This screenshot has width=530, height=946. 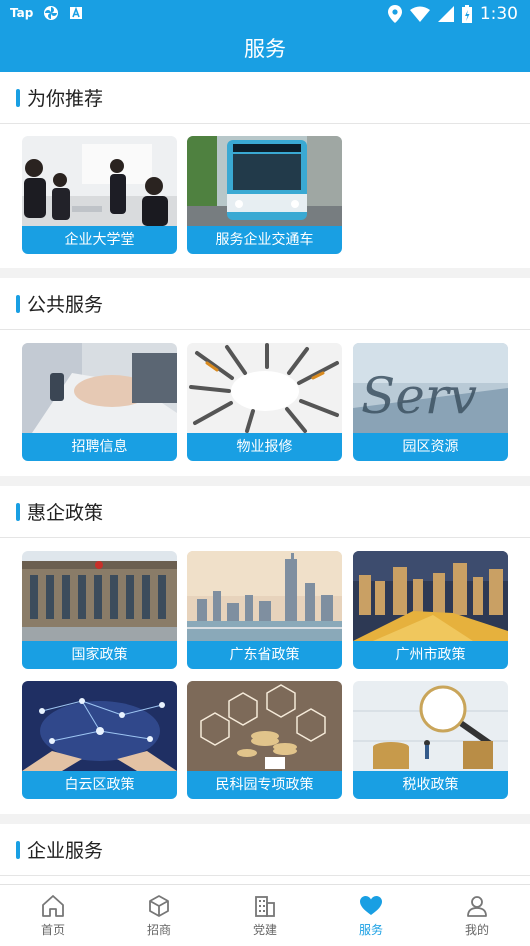 What do you see at coordinates (264, 447) in the screenshot?
I see `tile-label: 物业报修` at bounding box center [264, 447].